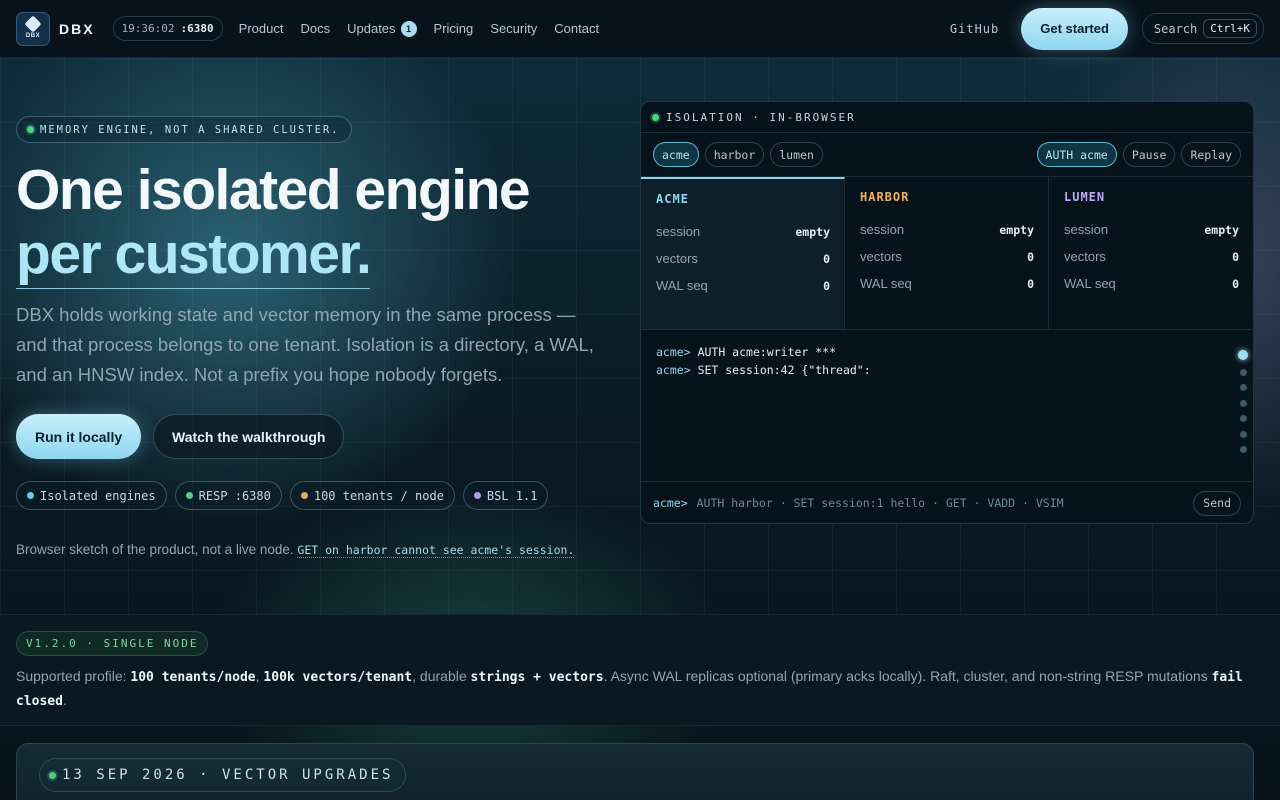 This screenshot has height=800, width=1280. I want to click on chip-label: 100 tenants / node, so click(378, 495).